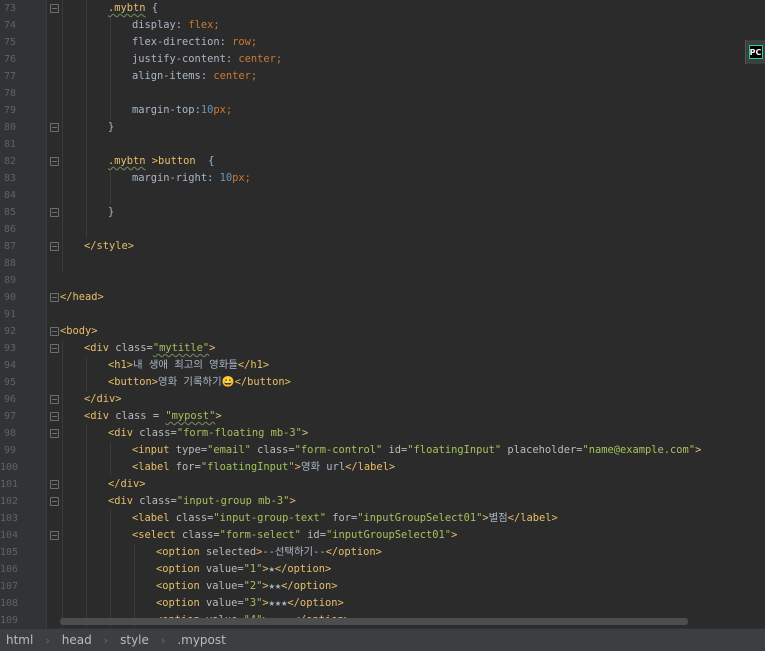 Image resolution: width=765 pixels, height=651 pixels. I want to click on code-line: 91, so click(382, 314).